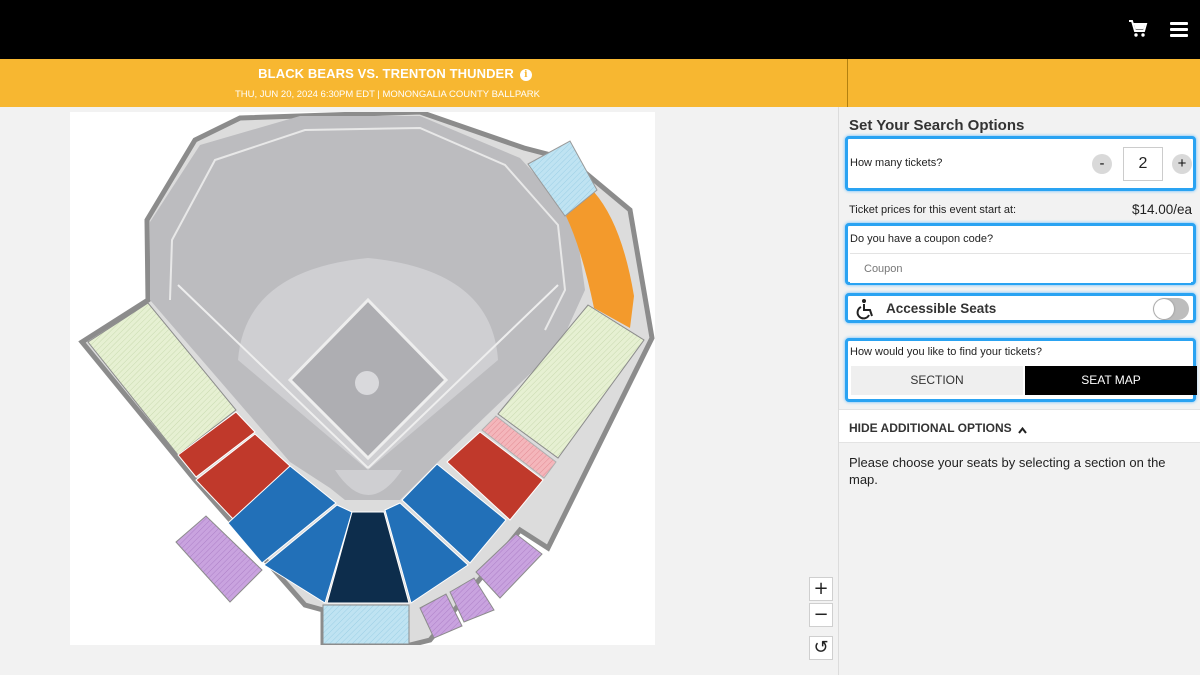 The width and height of the screenshot is (1200, 675). Describe the element at coordinates (821, 615) in the screenshot. I see `zoom-out-button: −` at that location.